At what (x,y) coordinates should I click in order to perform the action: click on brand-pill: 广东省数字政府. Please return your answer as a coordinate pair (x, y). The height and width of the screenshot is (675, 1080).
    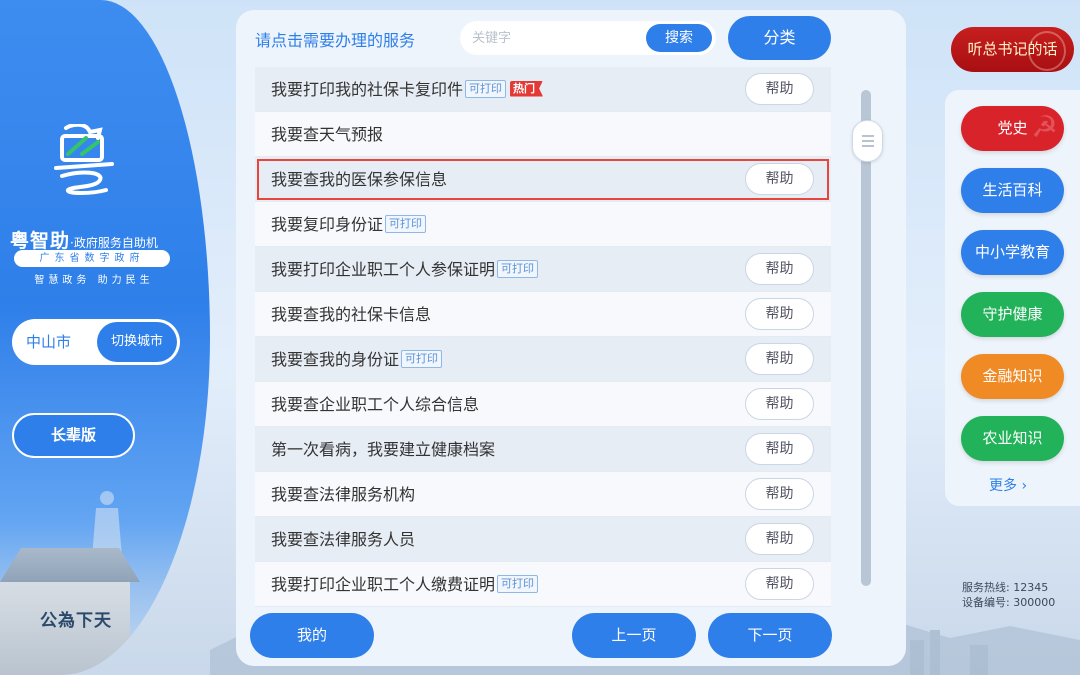
    Looking at the image, I should click on (92, 258).